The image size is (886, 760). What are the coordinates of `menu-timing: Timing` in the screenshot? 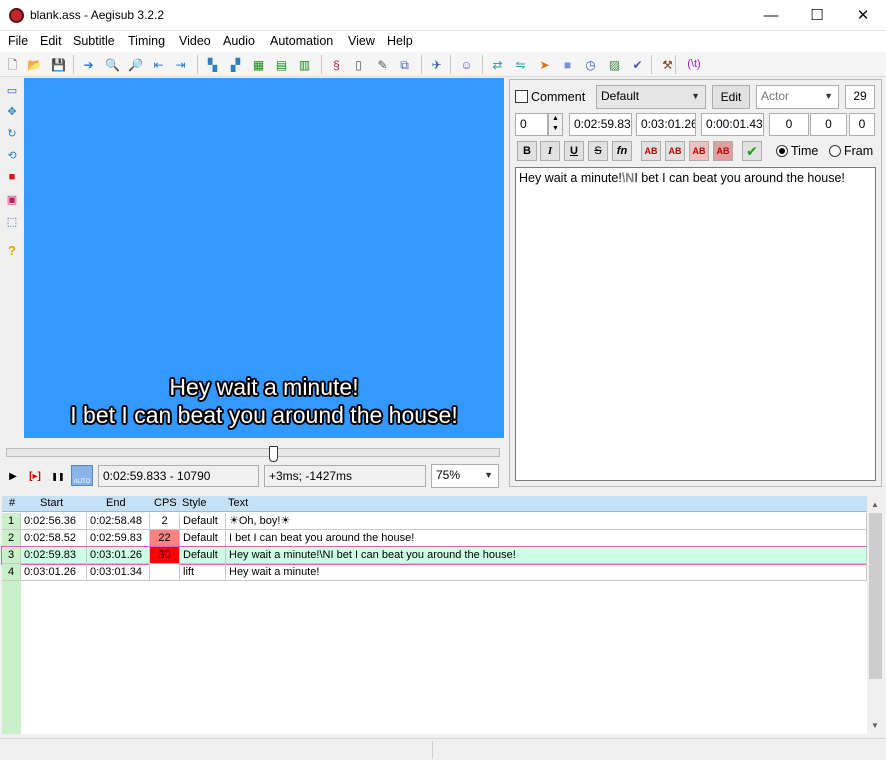 It's located at (146, 41).